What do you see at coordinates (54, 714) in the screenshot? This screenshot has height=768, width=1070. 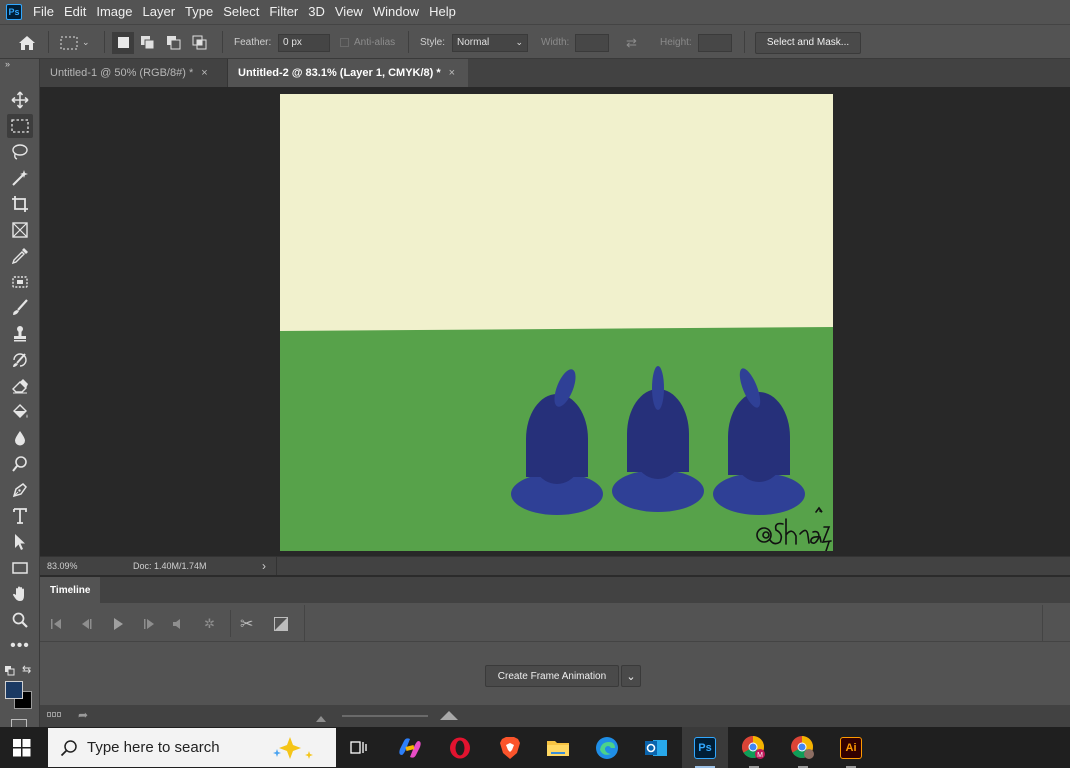 I see `convert-frames-icon` at bounding box center [54, 714].